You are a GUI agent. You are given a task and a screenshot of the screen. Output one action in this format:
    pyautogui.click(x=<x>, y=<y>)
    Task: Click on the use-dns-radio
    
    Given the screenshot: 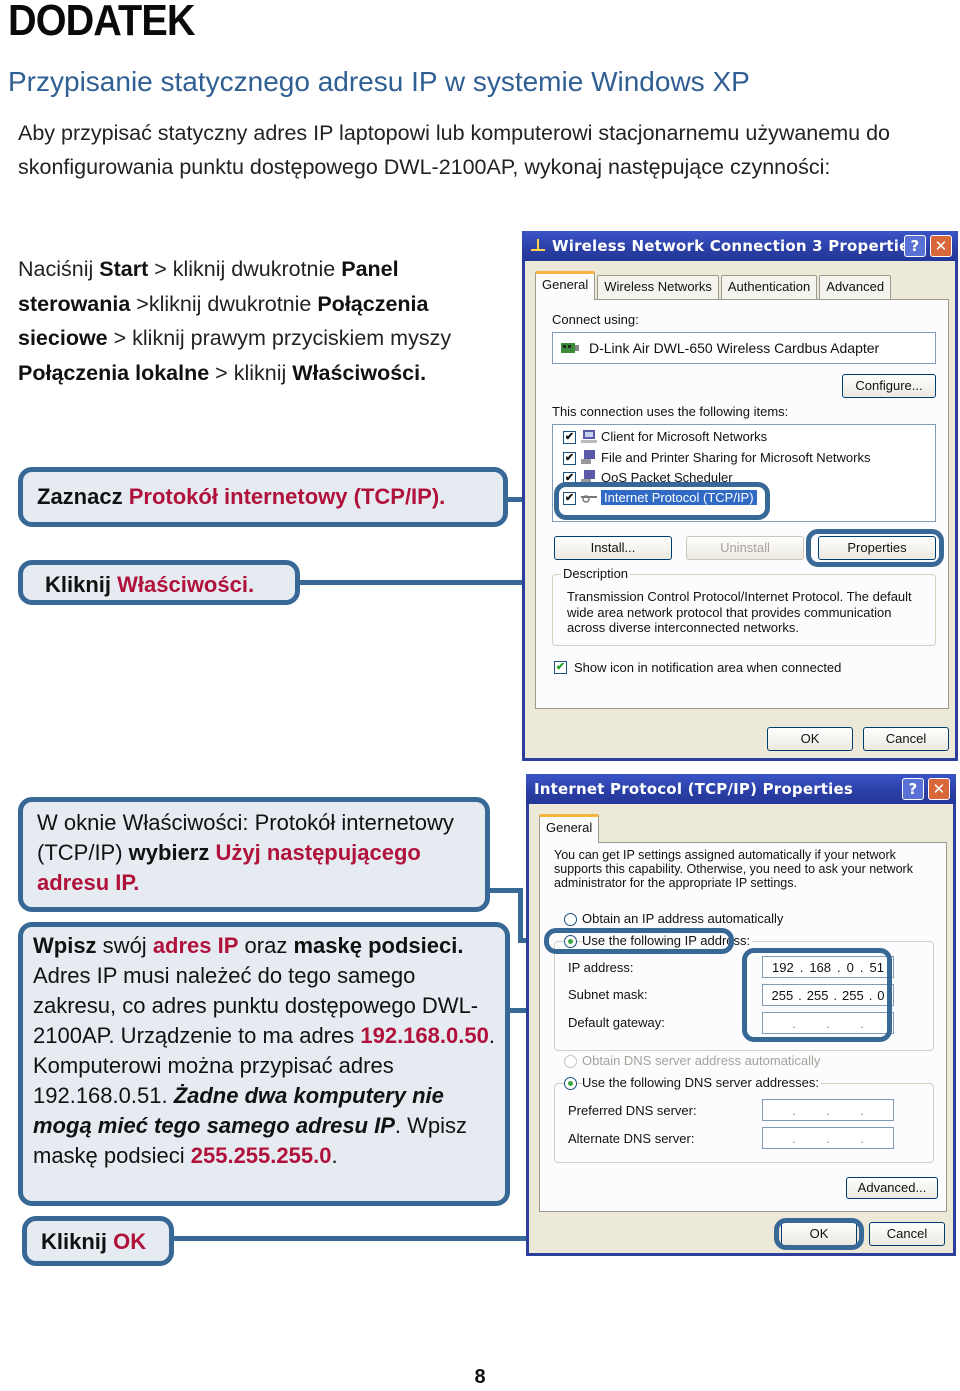 What is the action you would take?
    pyautogui.click(x=570, y=1083)
    